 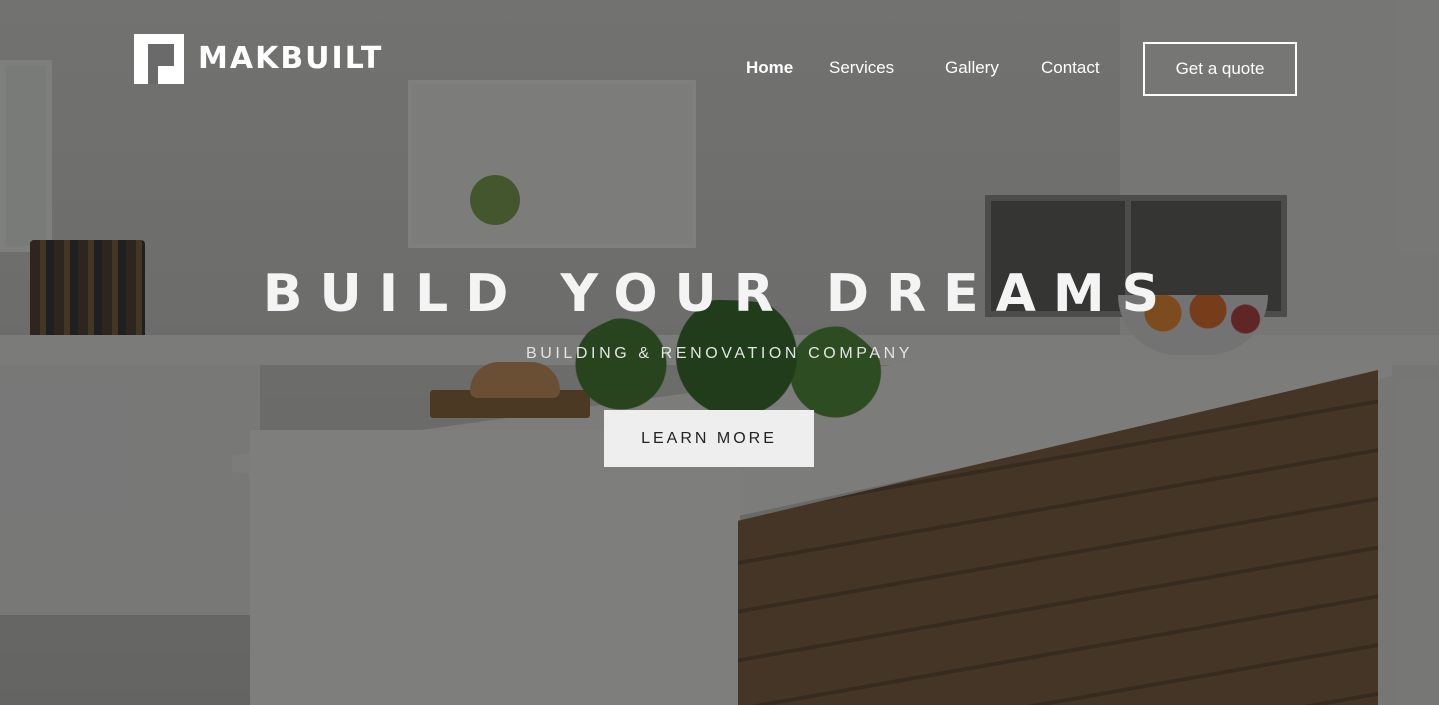 I want to click on nav-contact: Contact, so click(x=1070, y=68).